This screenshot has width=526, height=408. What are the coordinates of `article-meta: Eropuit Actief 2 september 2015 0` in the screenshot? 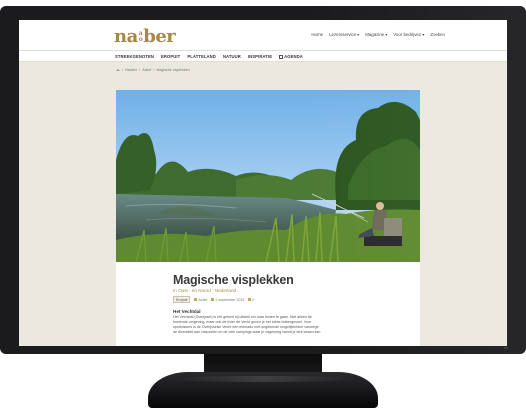 It's located at (271, 299).